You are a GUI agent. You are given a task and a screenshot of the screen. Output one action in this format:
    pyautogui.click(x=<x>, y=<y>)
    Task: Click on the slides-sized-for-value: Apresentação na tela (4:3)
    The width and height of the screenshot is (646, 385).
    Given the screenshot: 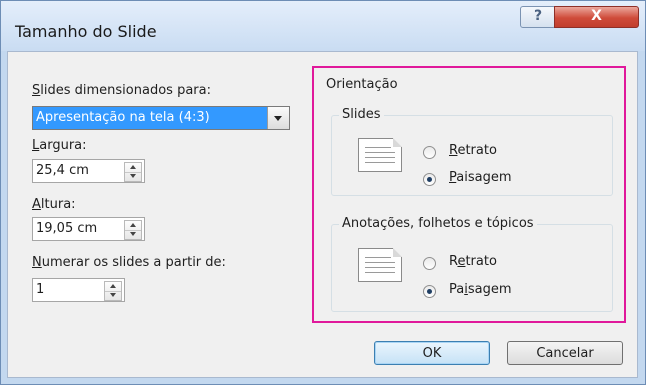 What is the action you would take?
    pyautogui.click(x=150, y=118)
    